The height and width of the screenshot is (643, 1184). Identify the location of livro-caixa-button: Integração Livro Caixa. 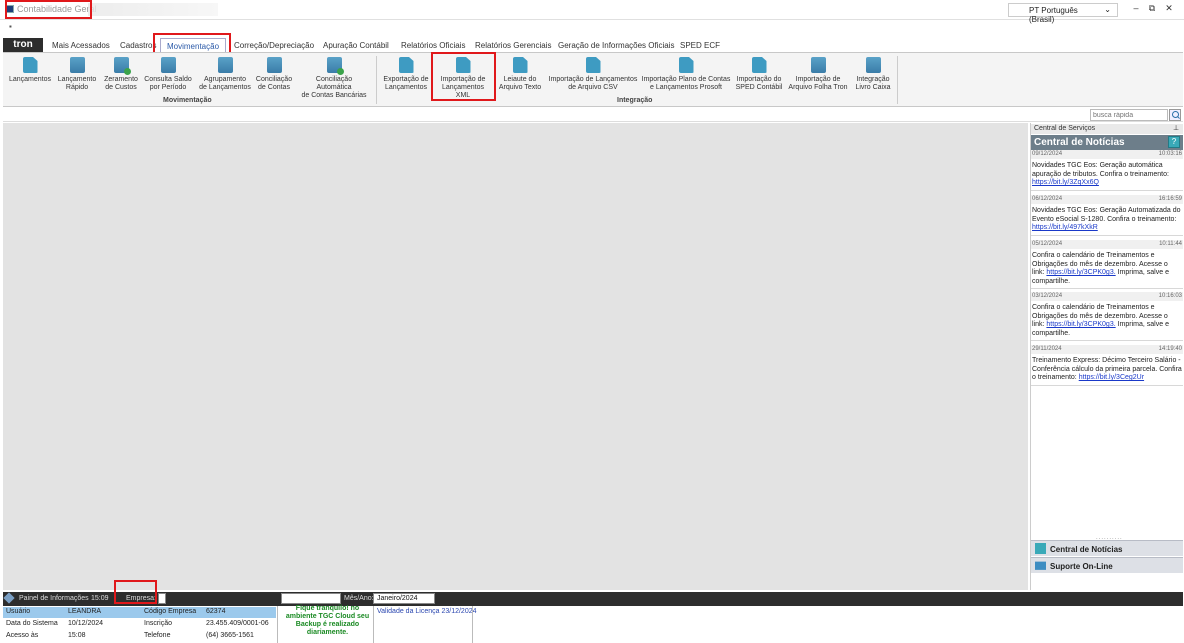
(873, 74).